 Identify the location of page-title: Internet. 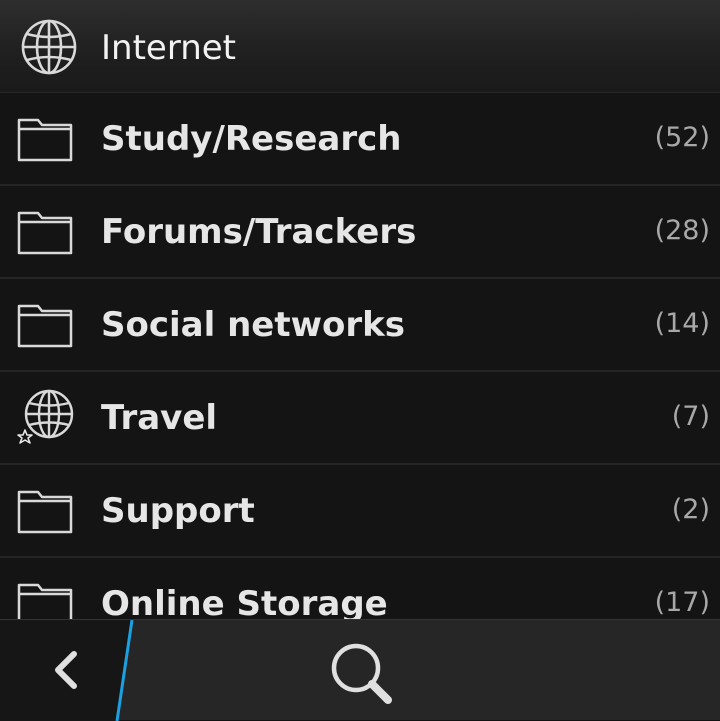
(169, 48).